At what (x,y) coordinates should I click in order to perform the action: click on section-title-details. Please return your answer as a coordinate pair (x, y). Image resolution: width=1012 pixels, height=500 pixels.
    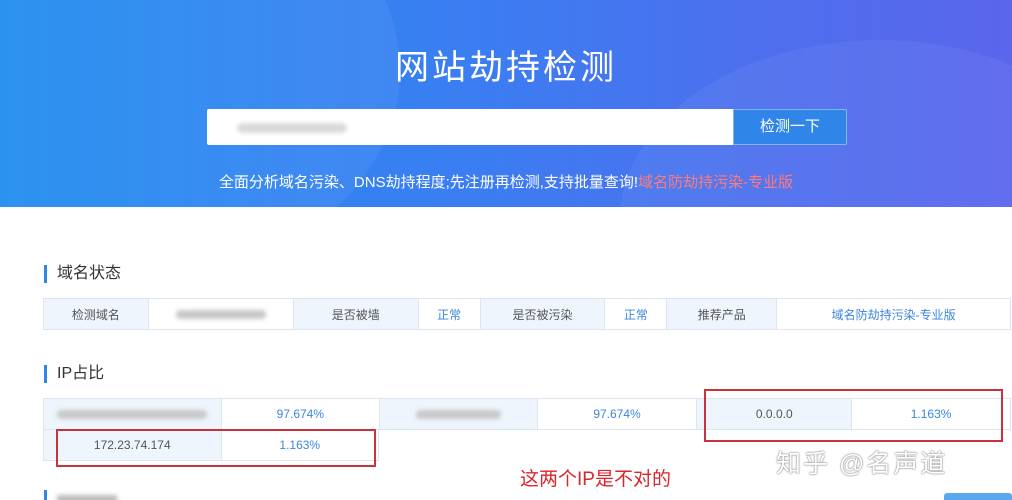
    Looking at the image, I should click on (84, 495).